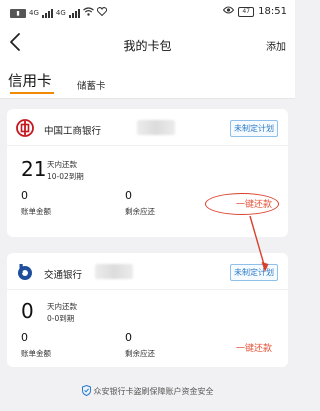 This screenshot has width=320, height=411. What do you see at coordinates (73, 131) in the screenshot?
I see `bank-name: 中国工商银行` at bounding box center [73, 131].